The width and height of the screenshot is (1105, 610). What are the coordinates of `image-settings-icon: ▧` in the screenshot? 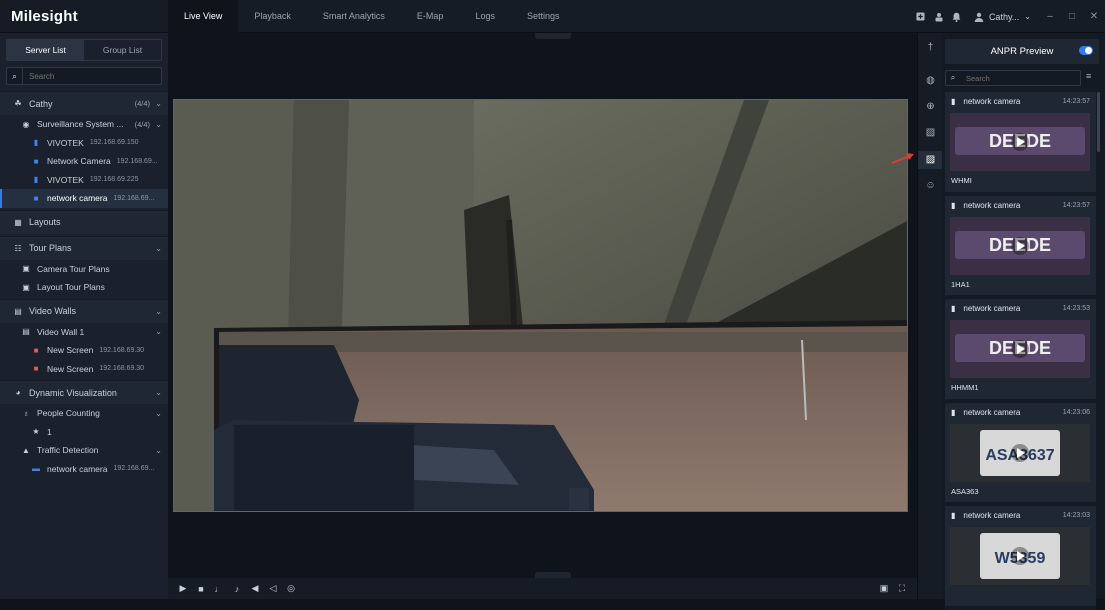 It's located at (930, 132).